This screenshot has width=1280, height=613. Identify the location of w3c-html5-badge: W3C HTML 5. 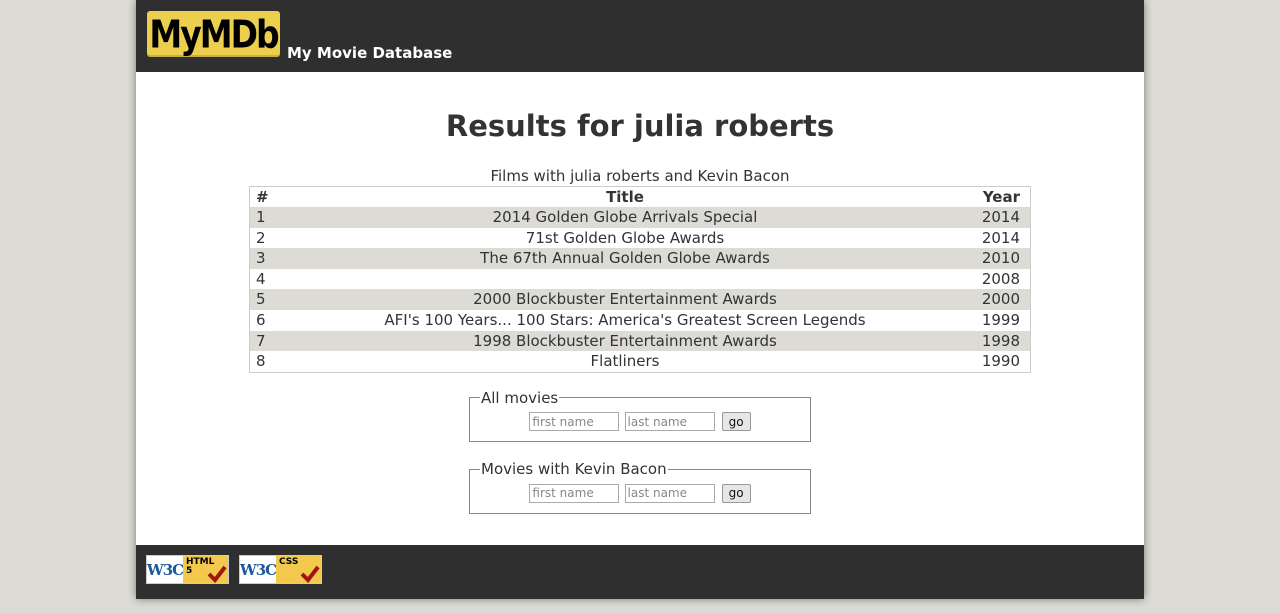
(187, 569).